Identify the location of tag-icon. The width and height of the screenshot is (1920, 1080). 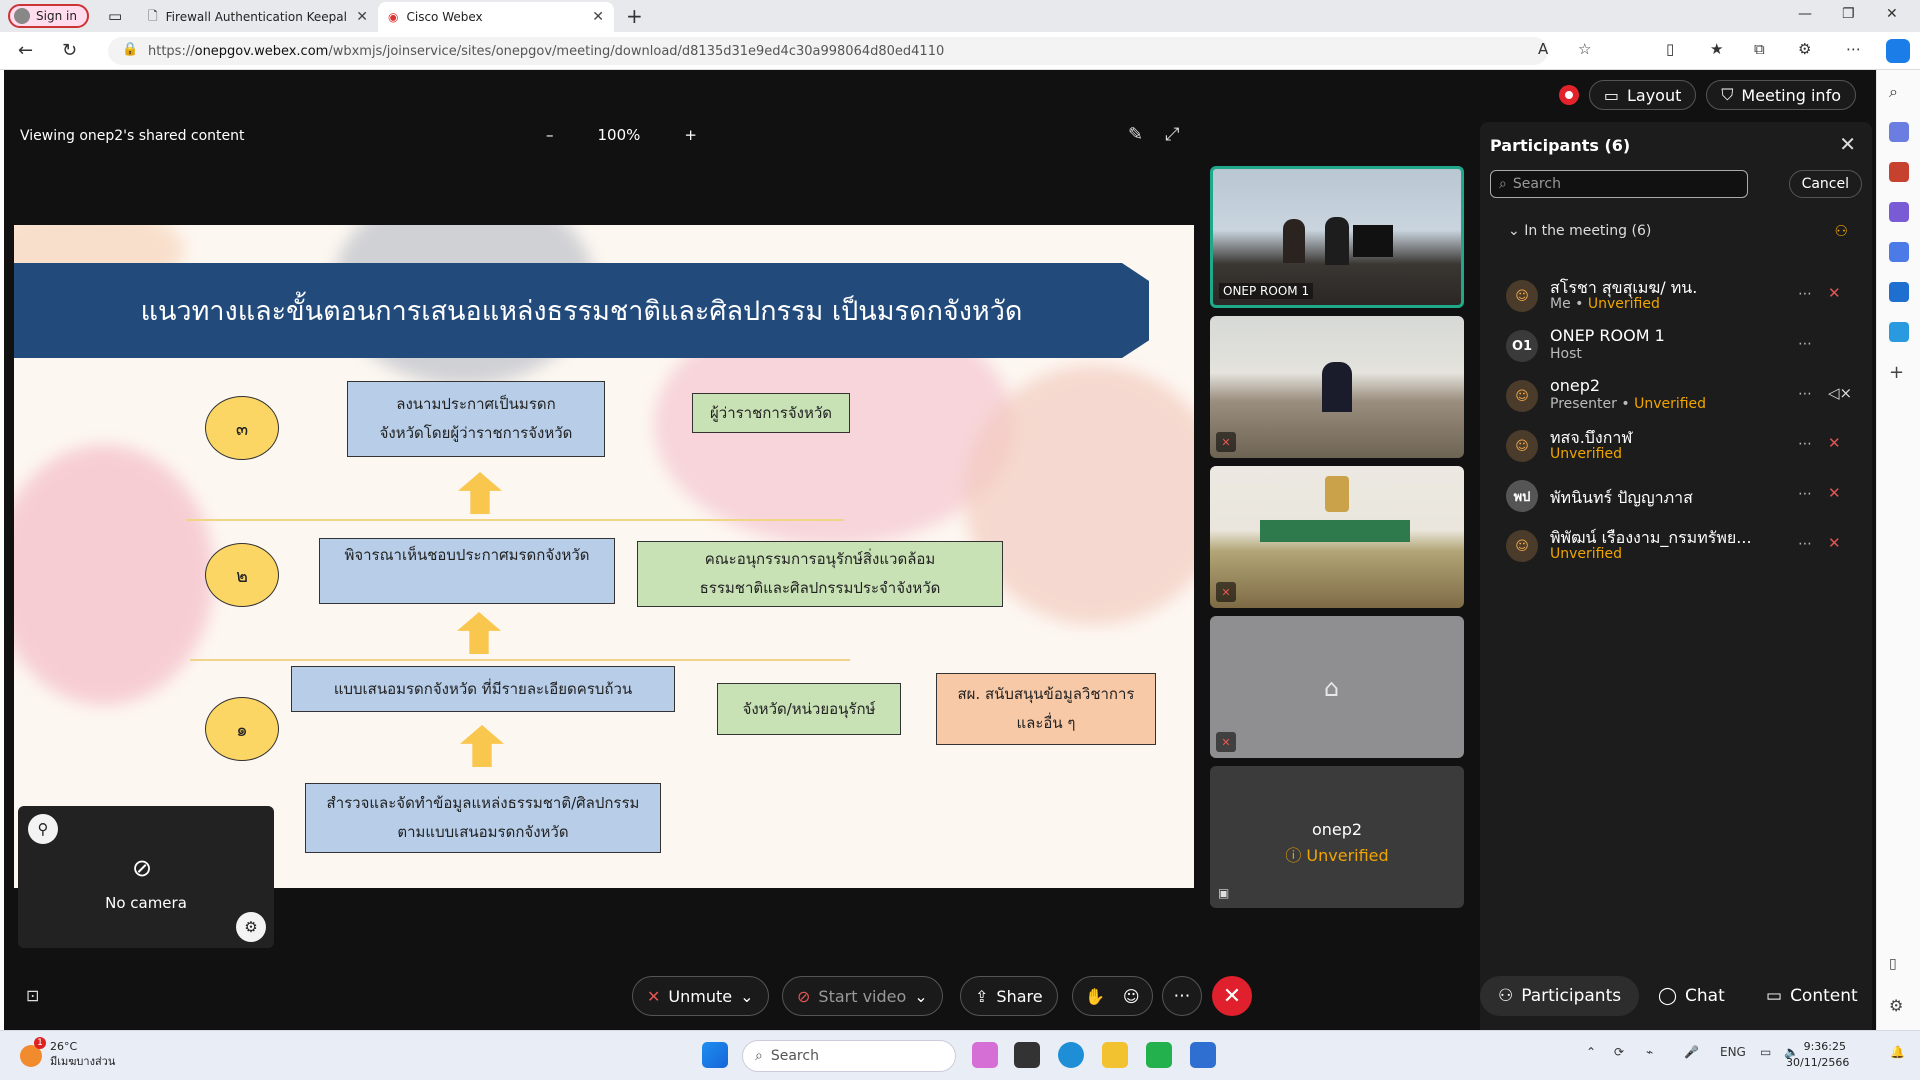
(1899, 132).